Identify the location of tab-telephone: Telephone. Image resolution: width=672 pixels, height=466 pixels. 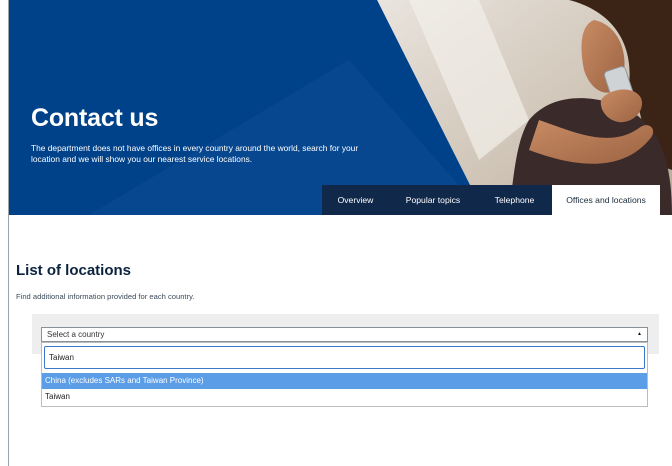
(514, 200).